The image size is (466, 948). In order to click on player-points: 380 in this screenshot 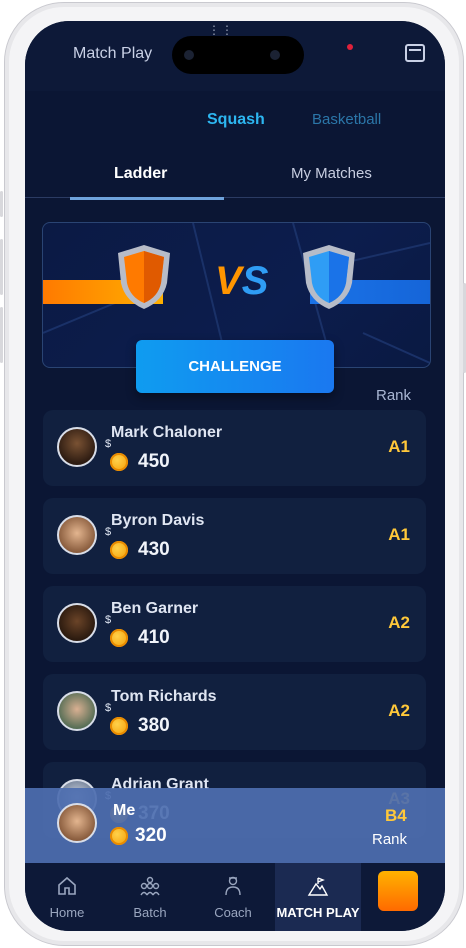, I will do `click(154, 725)`.